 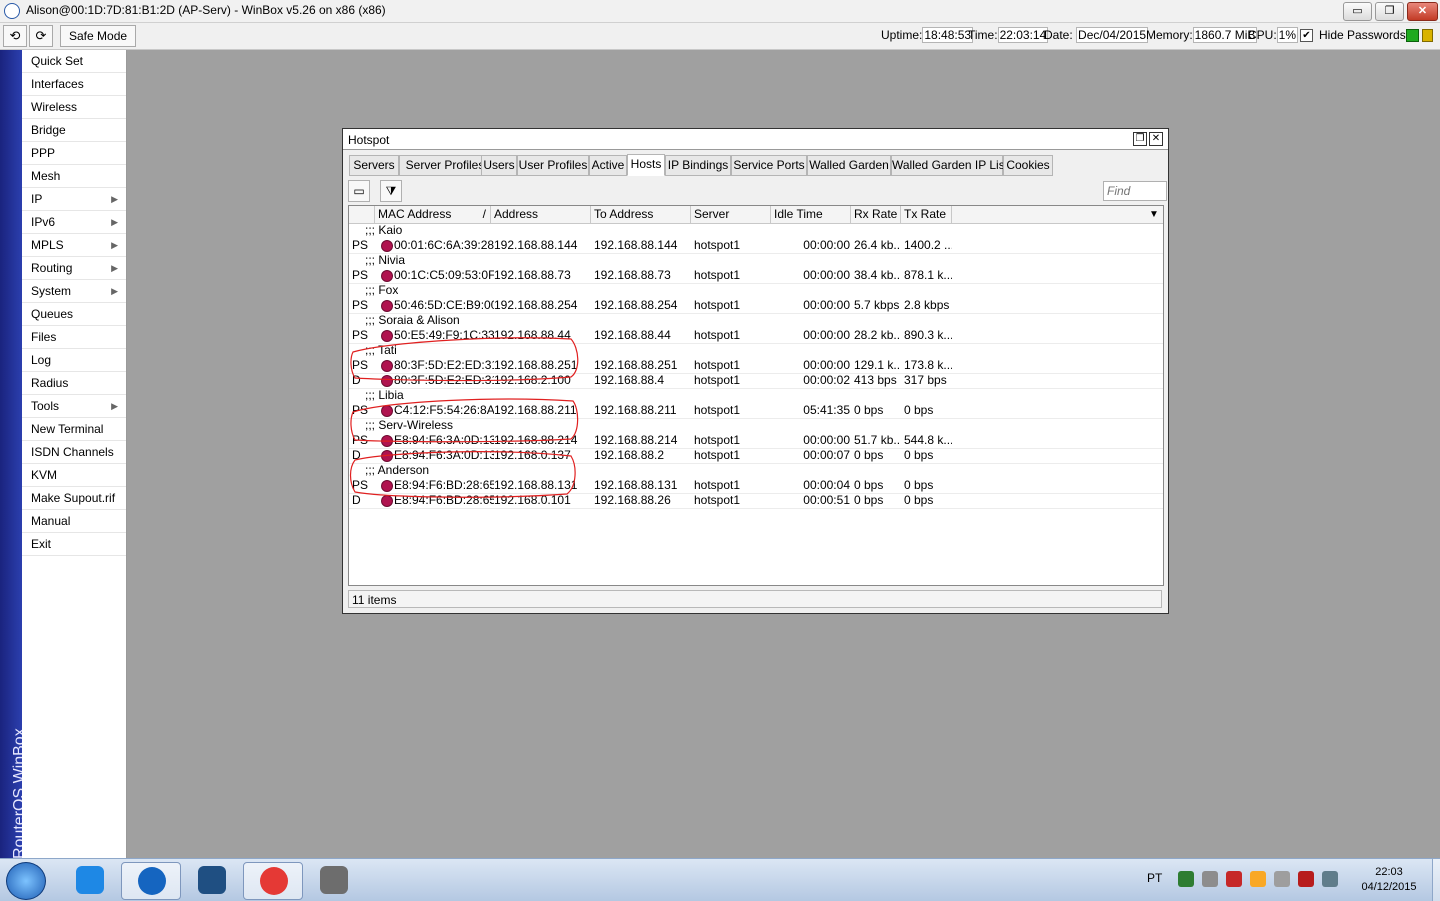 I want to click on cell-address: 192.168.2.100, so click(x=532, y=380).